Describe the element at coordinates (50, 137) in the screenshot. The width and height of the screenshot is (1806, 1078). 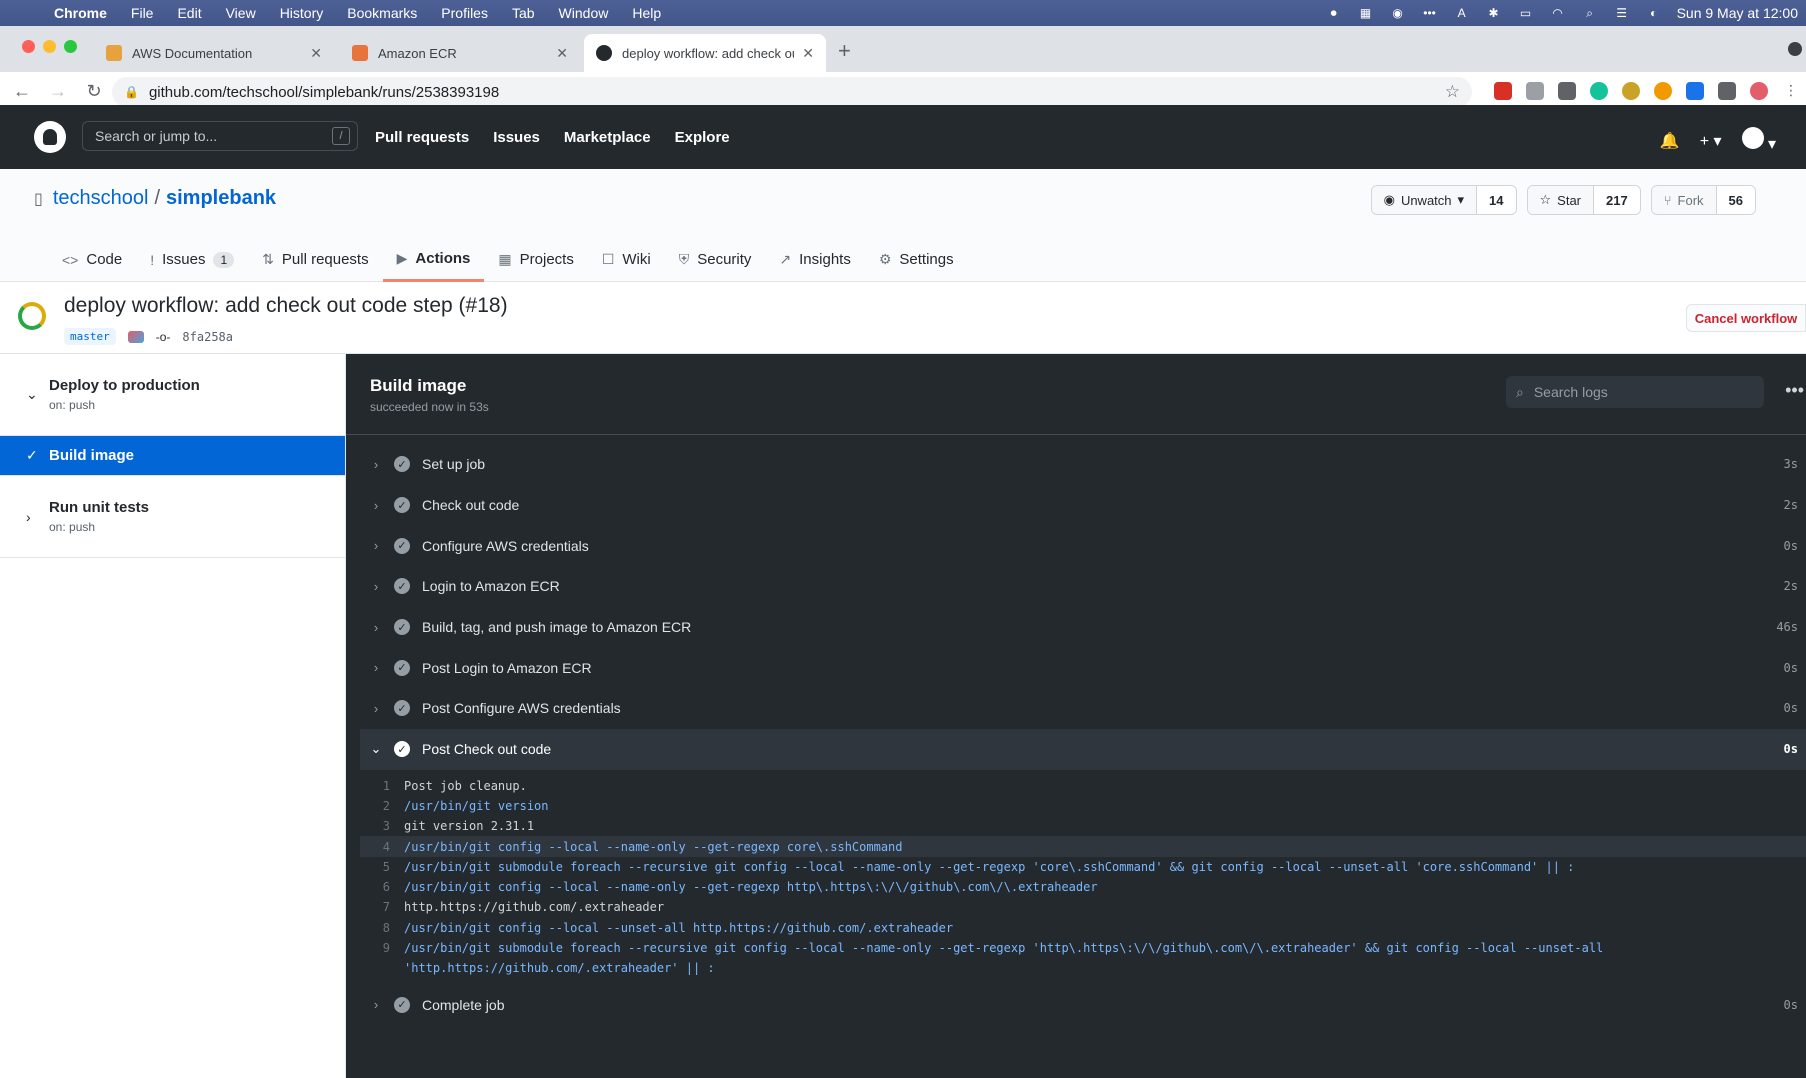
I see `github-logo-icon` at that location.